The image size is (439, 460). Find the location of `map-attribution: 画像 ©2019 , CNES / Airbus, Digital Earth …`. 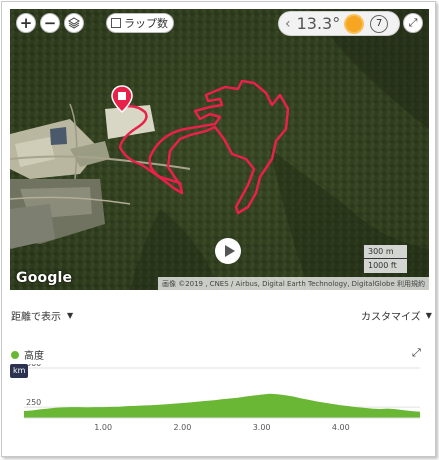

map-attribution: 画像 ©2019 , CNES / Airbus, Digital Earth … is located at coordinates (293, 283).